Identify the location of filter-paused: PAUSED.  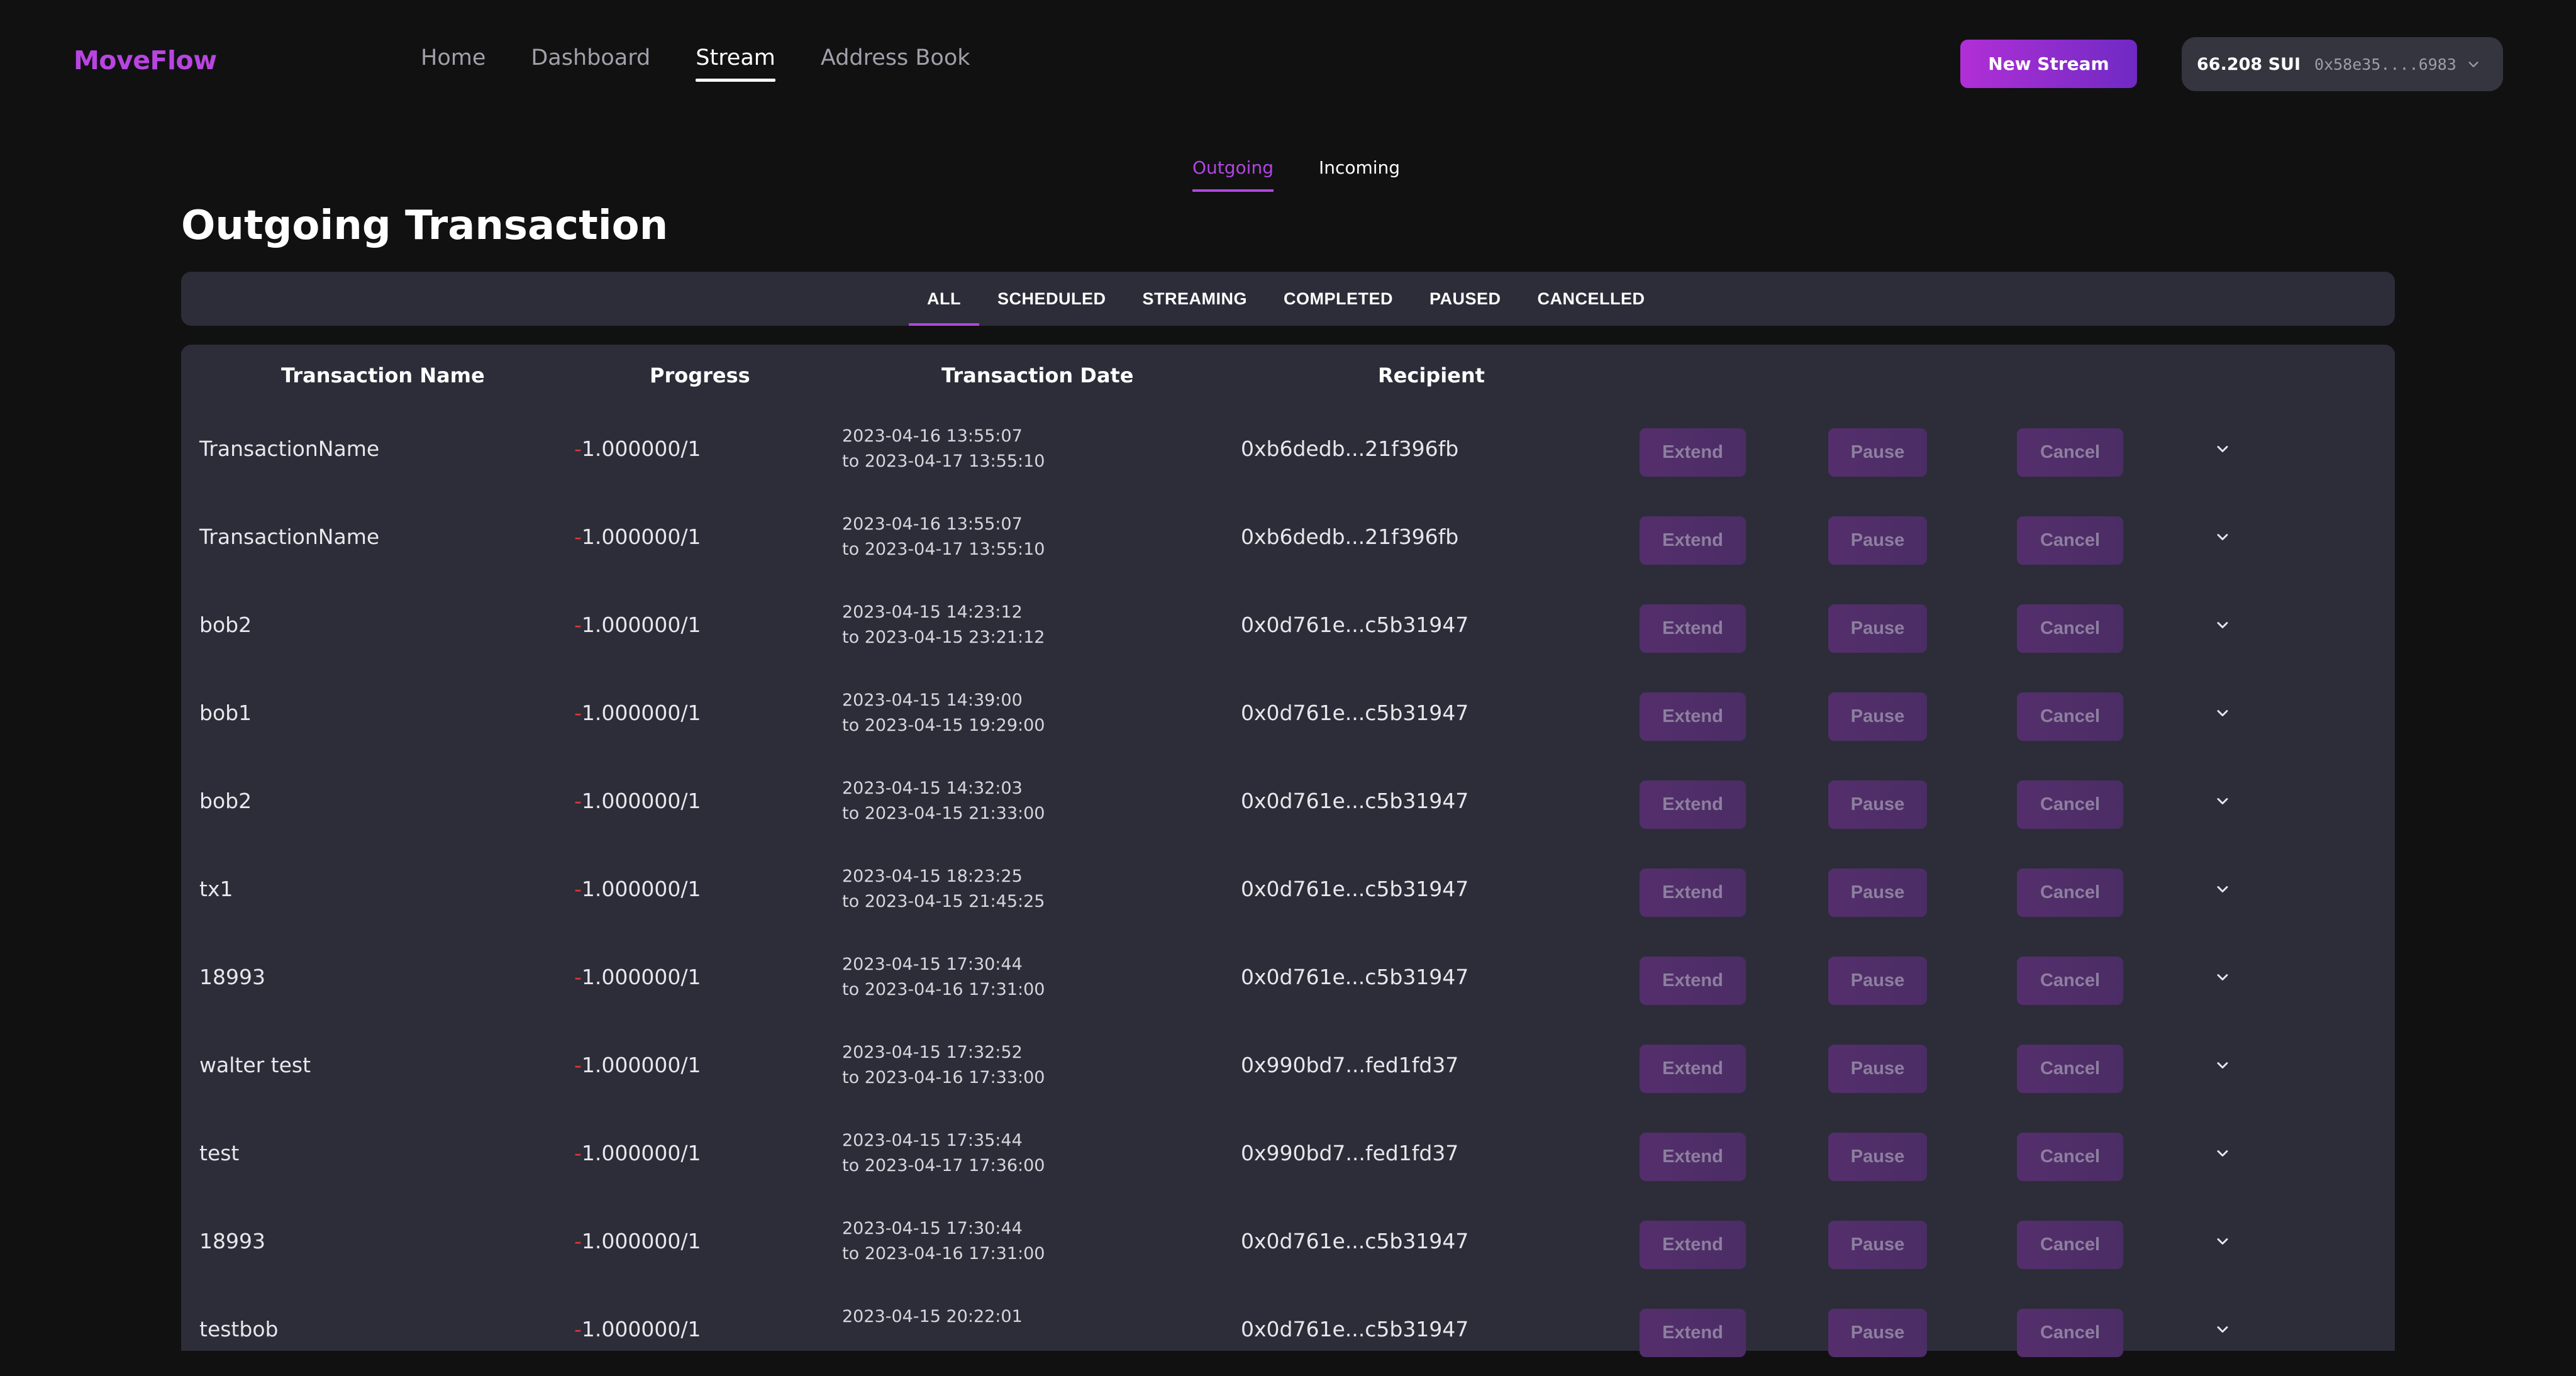
(1465, 299).